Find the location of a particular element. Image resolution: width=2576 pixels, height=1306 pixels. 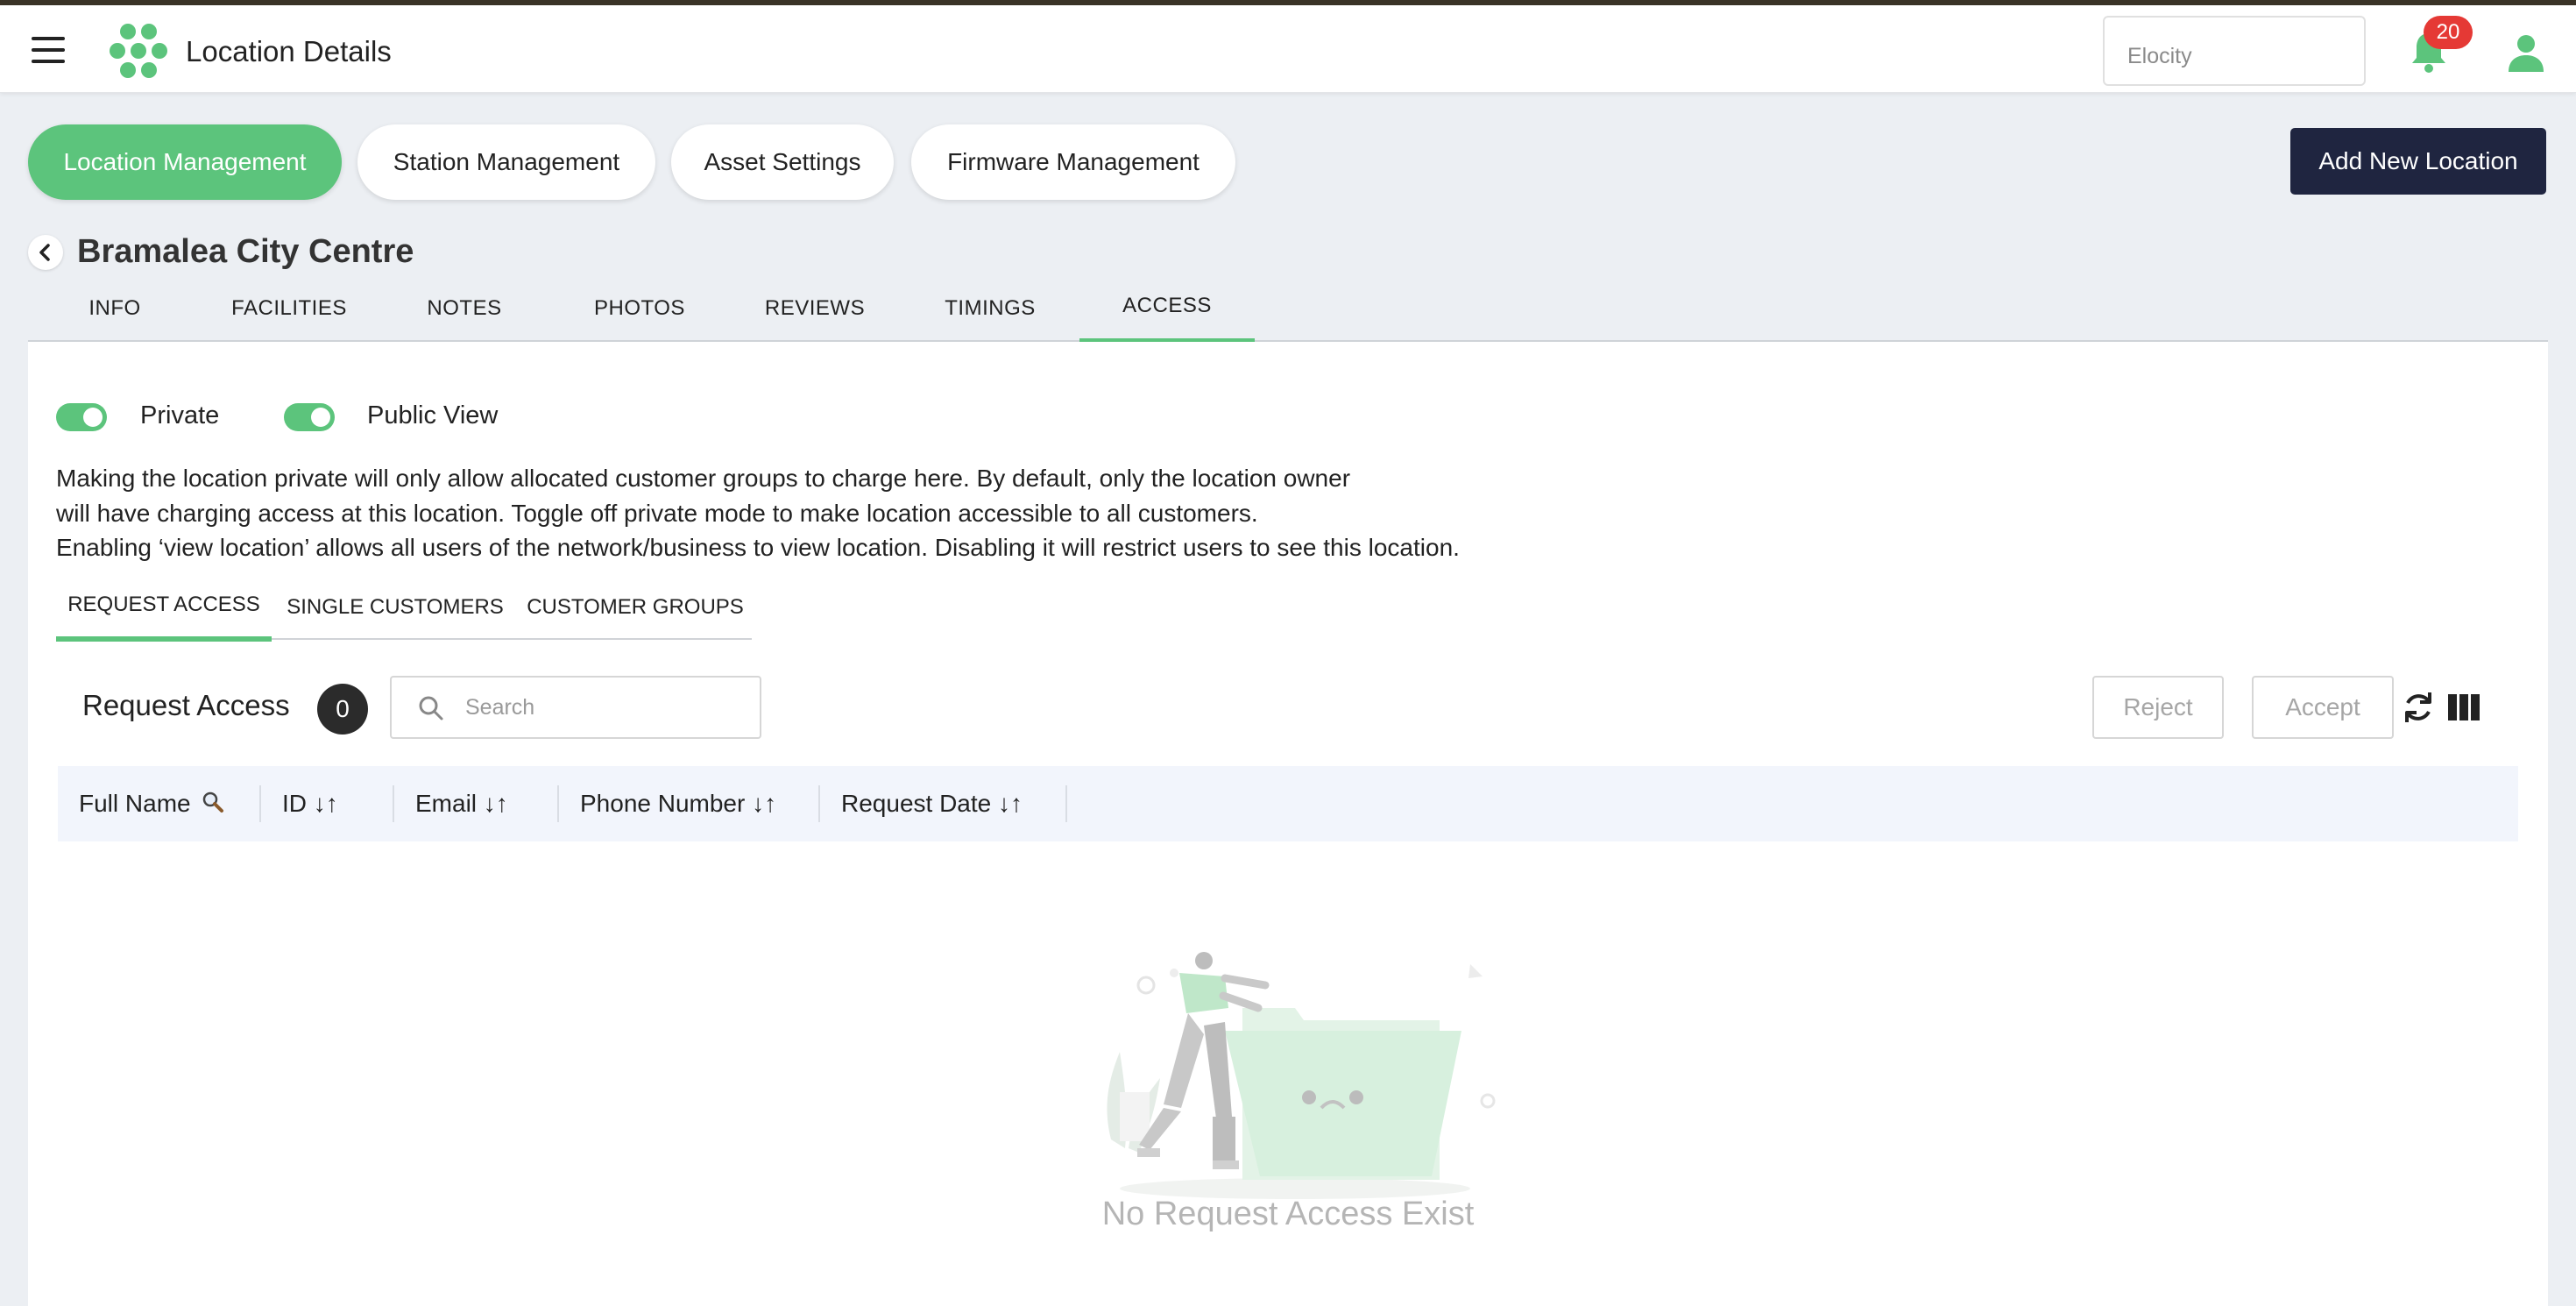

public-view-label: Public View is located at coordinates (433, 415).